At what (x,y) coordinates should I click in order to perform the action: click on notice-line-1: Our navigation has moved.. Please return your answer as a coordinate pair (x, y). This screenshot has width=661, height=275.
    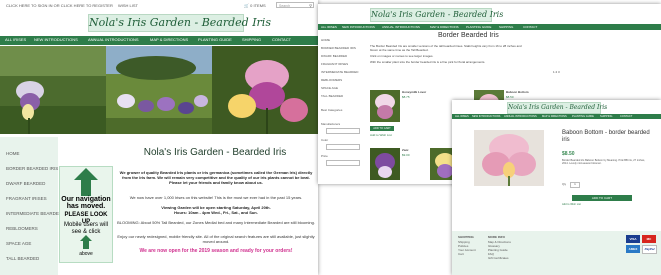
    Looking at the image, I should click on (86, 203).